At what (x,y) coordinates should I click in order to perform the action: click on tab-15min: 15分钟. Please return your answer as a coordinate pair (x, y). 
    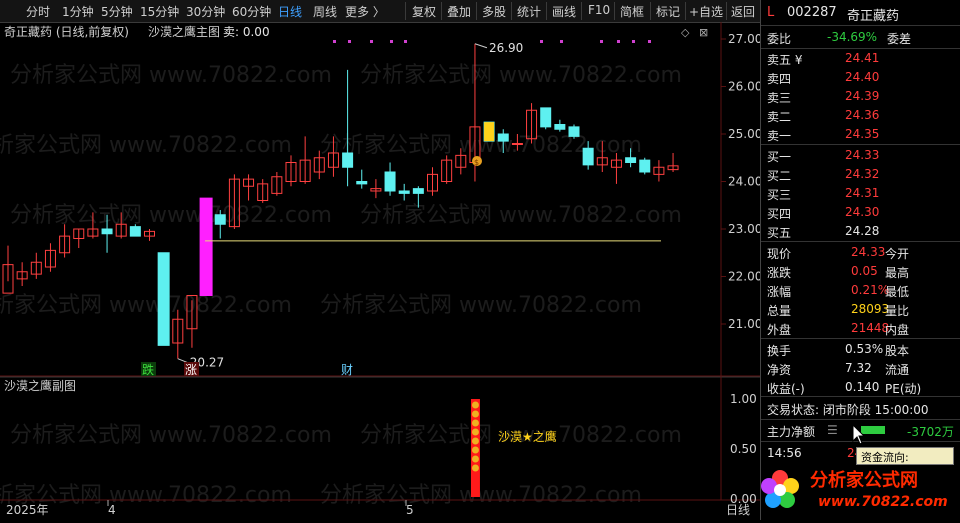
    Looking at the image, I should click on (159, 11).